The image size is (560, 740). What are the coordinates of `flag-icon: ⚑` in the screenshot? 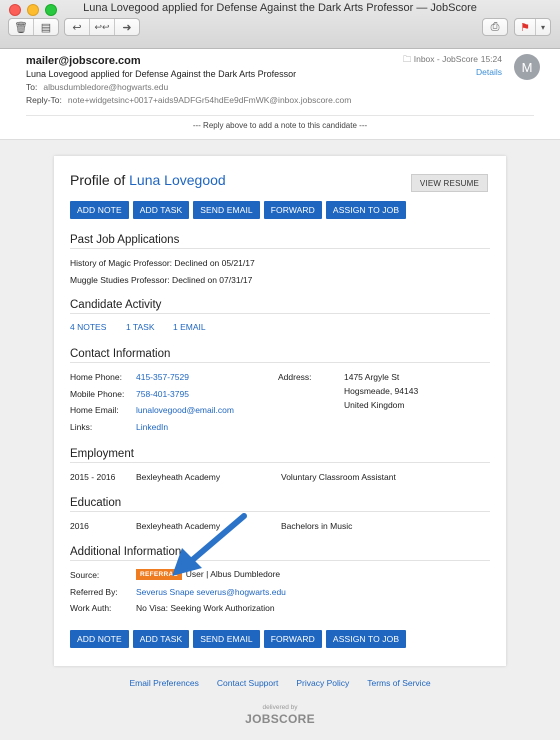 It's located at (525, 27).